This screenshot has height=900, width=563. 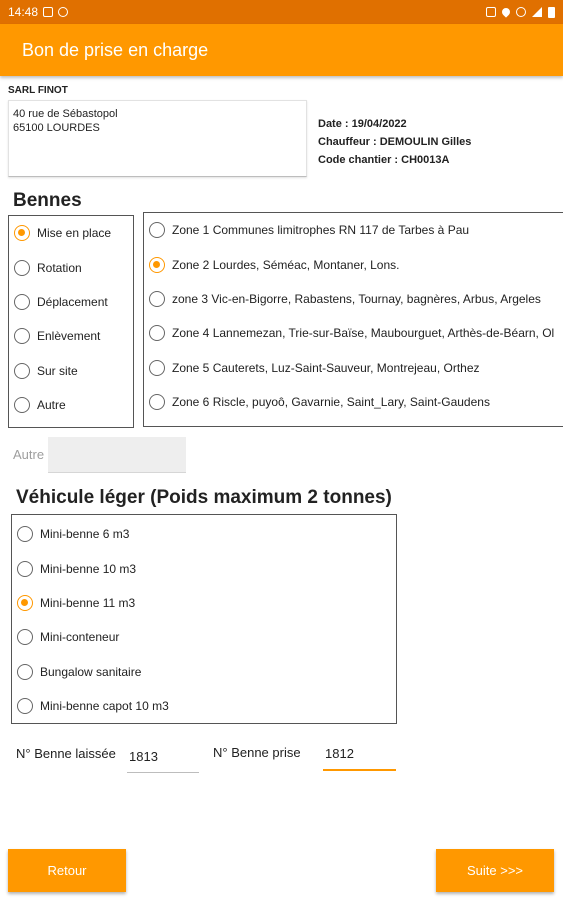 What do you see at coordinates (57, 370) in the screenshot?
I see `benne-type-option-label: Sur site` at bounding box center [57, 370].